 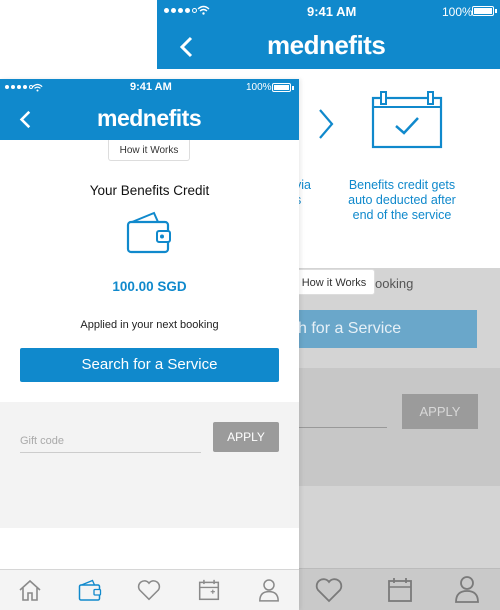 What do you see at coordinates (394, 283) in the screenshot?
I see `dimmed-booking-text: ooking` at bounding box center [394, 283].